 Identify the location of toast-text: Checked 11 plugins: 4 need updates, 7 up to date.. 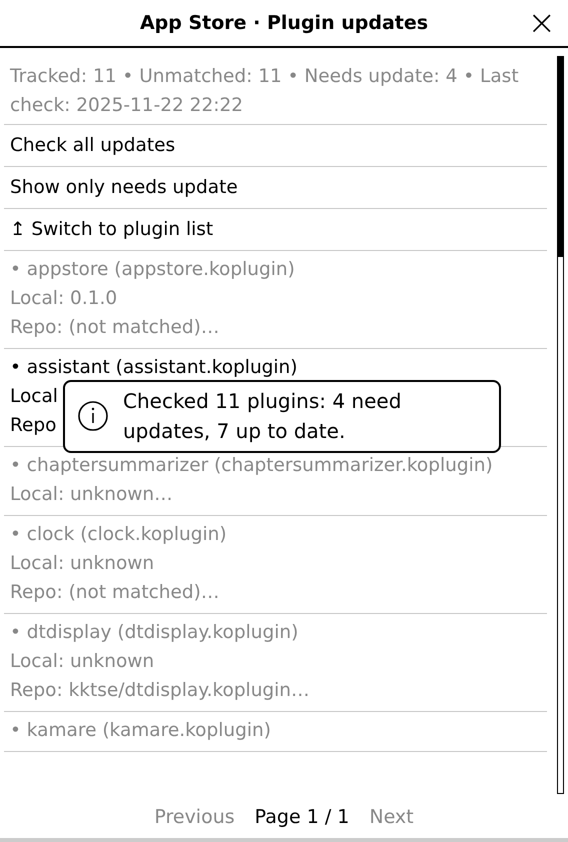
(262, 417).